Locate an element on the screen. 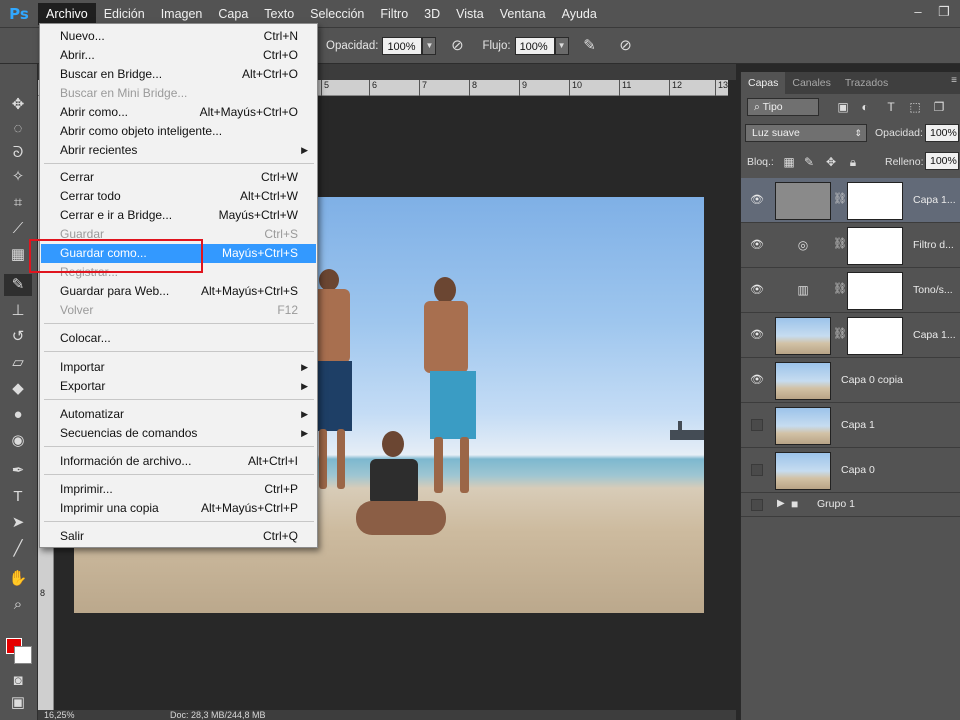 The width and height of the screenshot is (960, 720). menu-capa: Capa is located at coordinates (233, 14).